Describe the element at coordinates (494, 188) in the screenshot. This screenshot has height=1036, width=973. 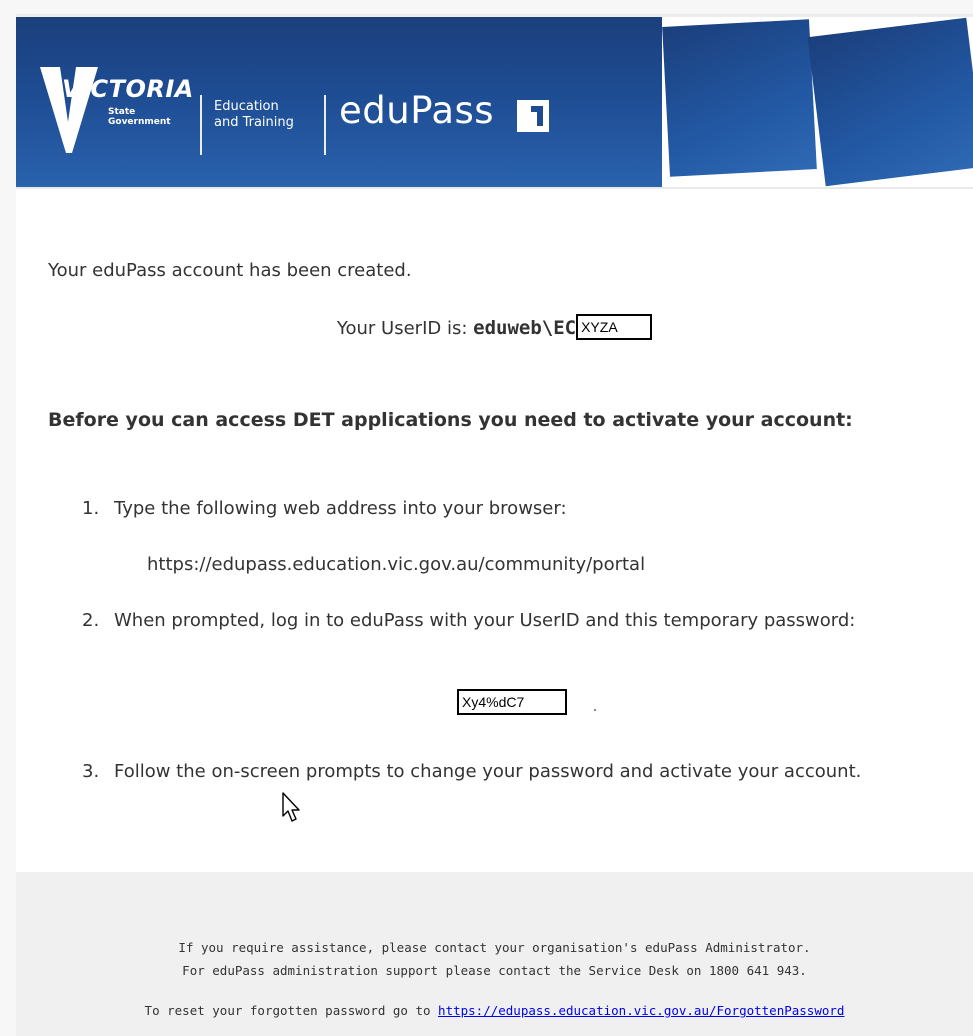
I see `banner-divider` at that location.